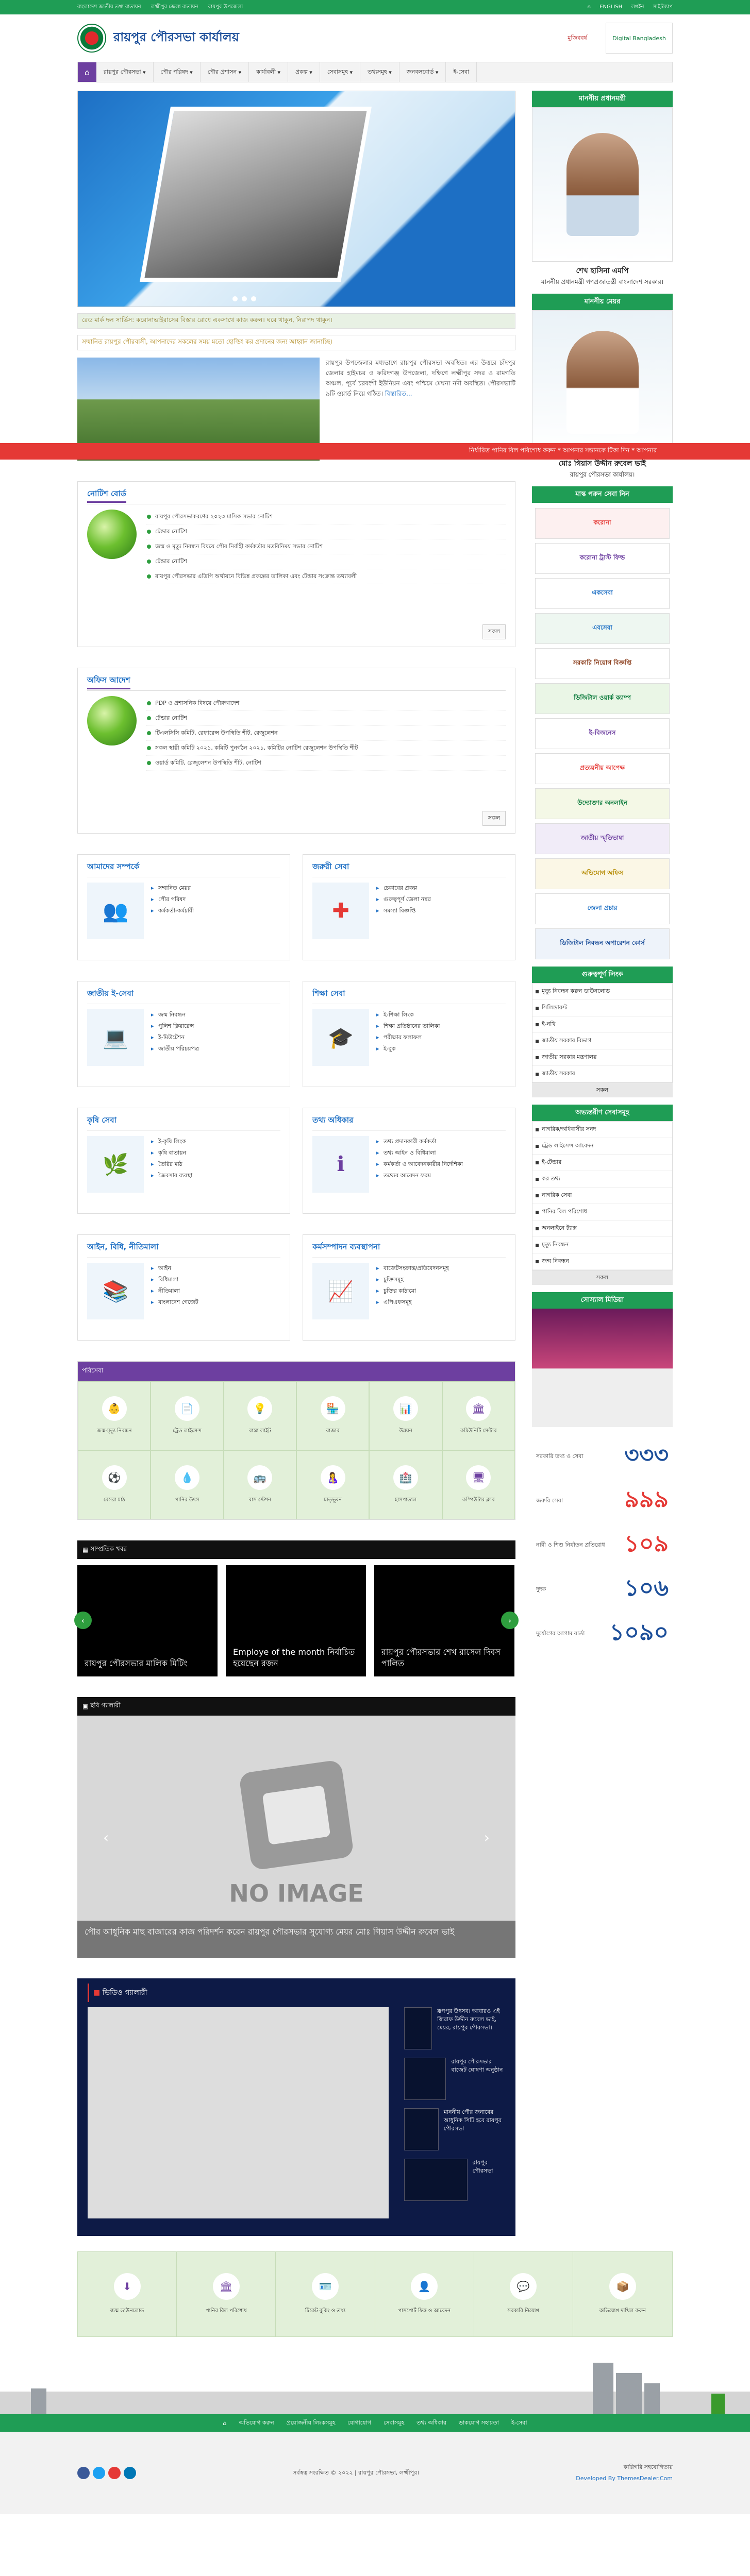  Describe the element at coordinates (419, 1141) in the screenshot. I see `card-link: তথ্য প্রদানকারী কর্মকর্তা` at that location.